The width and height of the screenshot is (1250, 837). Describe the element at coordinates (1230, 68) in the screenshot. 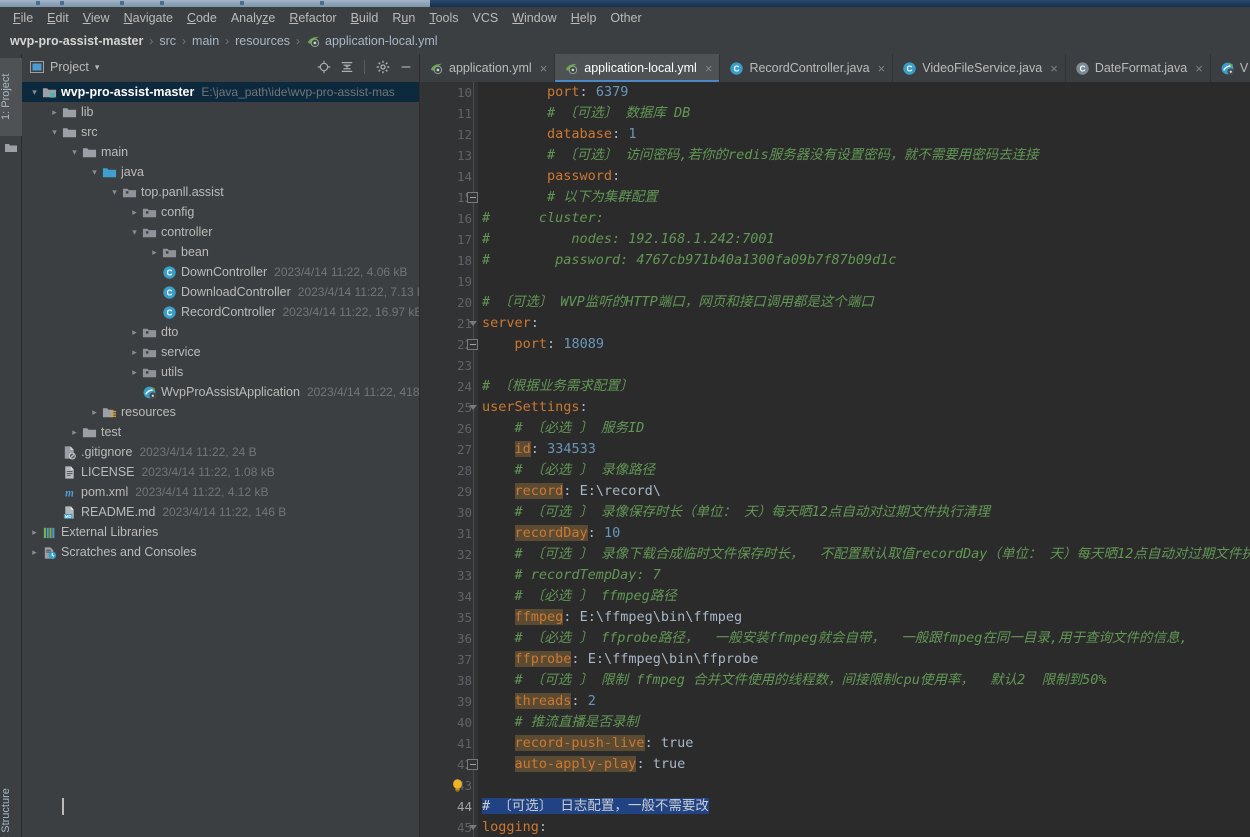

I see `editor-tab-v: V` at that location.